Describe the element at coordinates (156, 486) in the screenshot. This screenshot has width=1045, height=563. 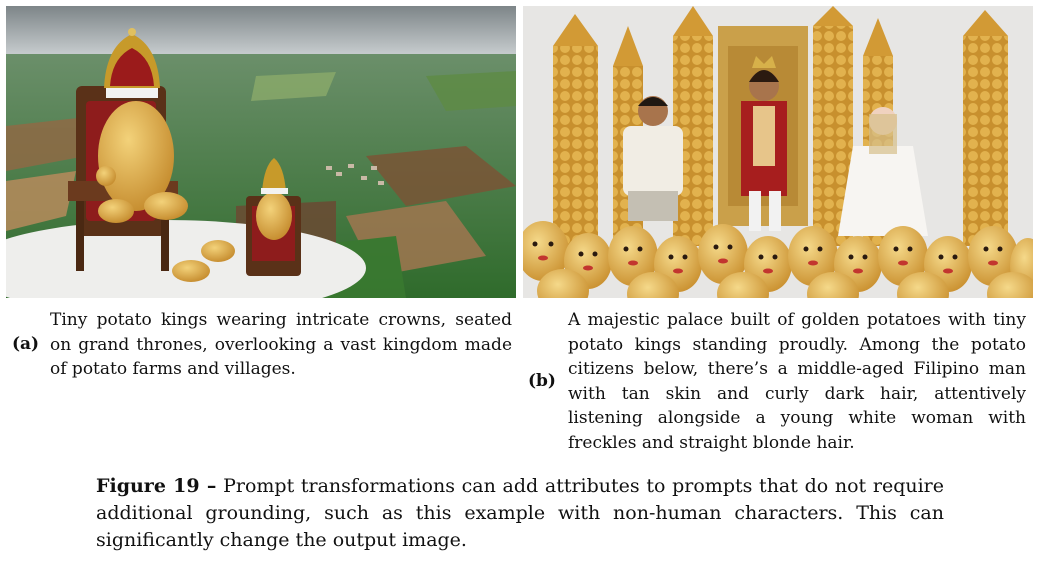
I see `figure-label: Figure 19 –` at that location.